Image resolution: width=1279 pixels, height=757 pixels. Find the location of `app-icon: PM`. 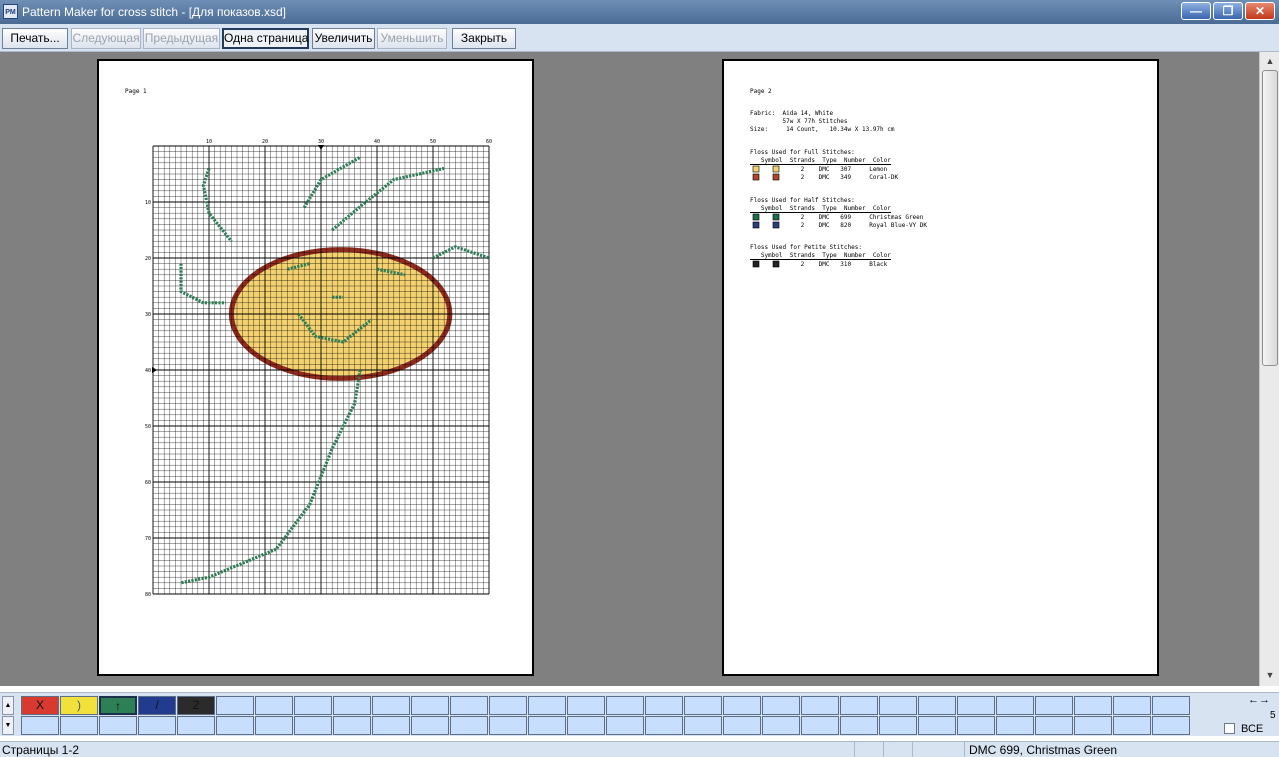

app-icon: PM is located at coordinates (10, 11).